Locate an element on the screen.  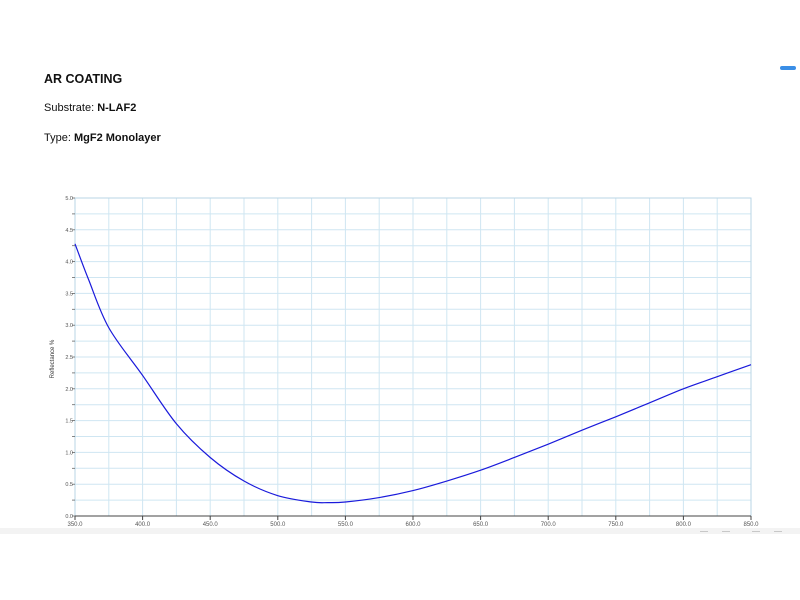
y-tick-label: 4.5 is located at coordinates (69, 231).